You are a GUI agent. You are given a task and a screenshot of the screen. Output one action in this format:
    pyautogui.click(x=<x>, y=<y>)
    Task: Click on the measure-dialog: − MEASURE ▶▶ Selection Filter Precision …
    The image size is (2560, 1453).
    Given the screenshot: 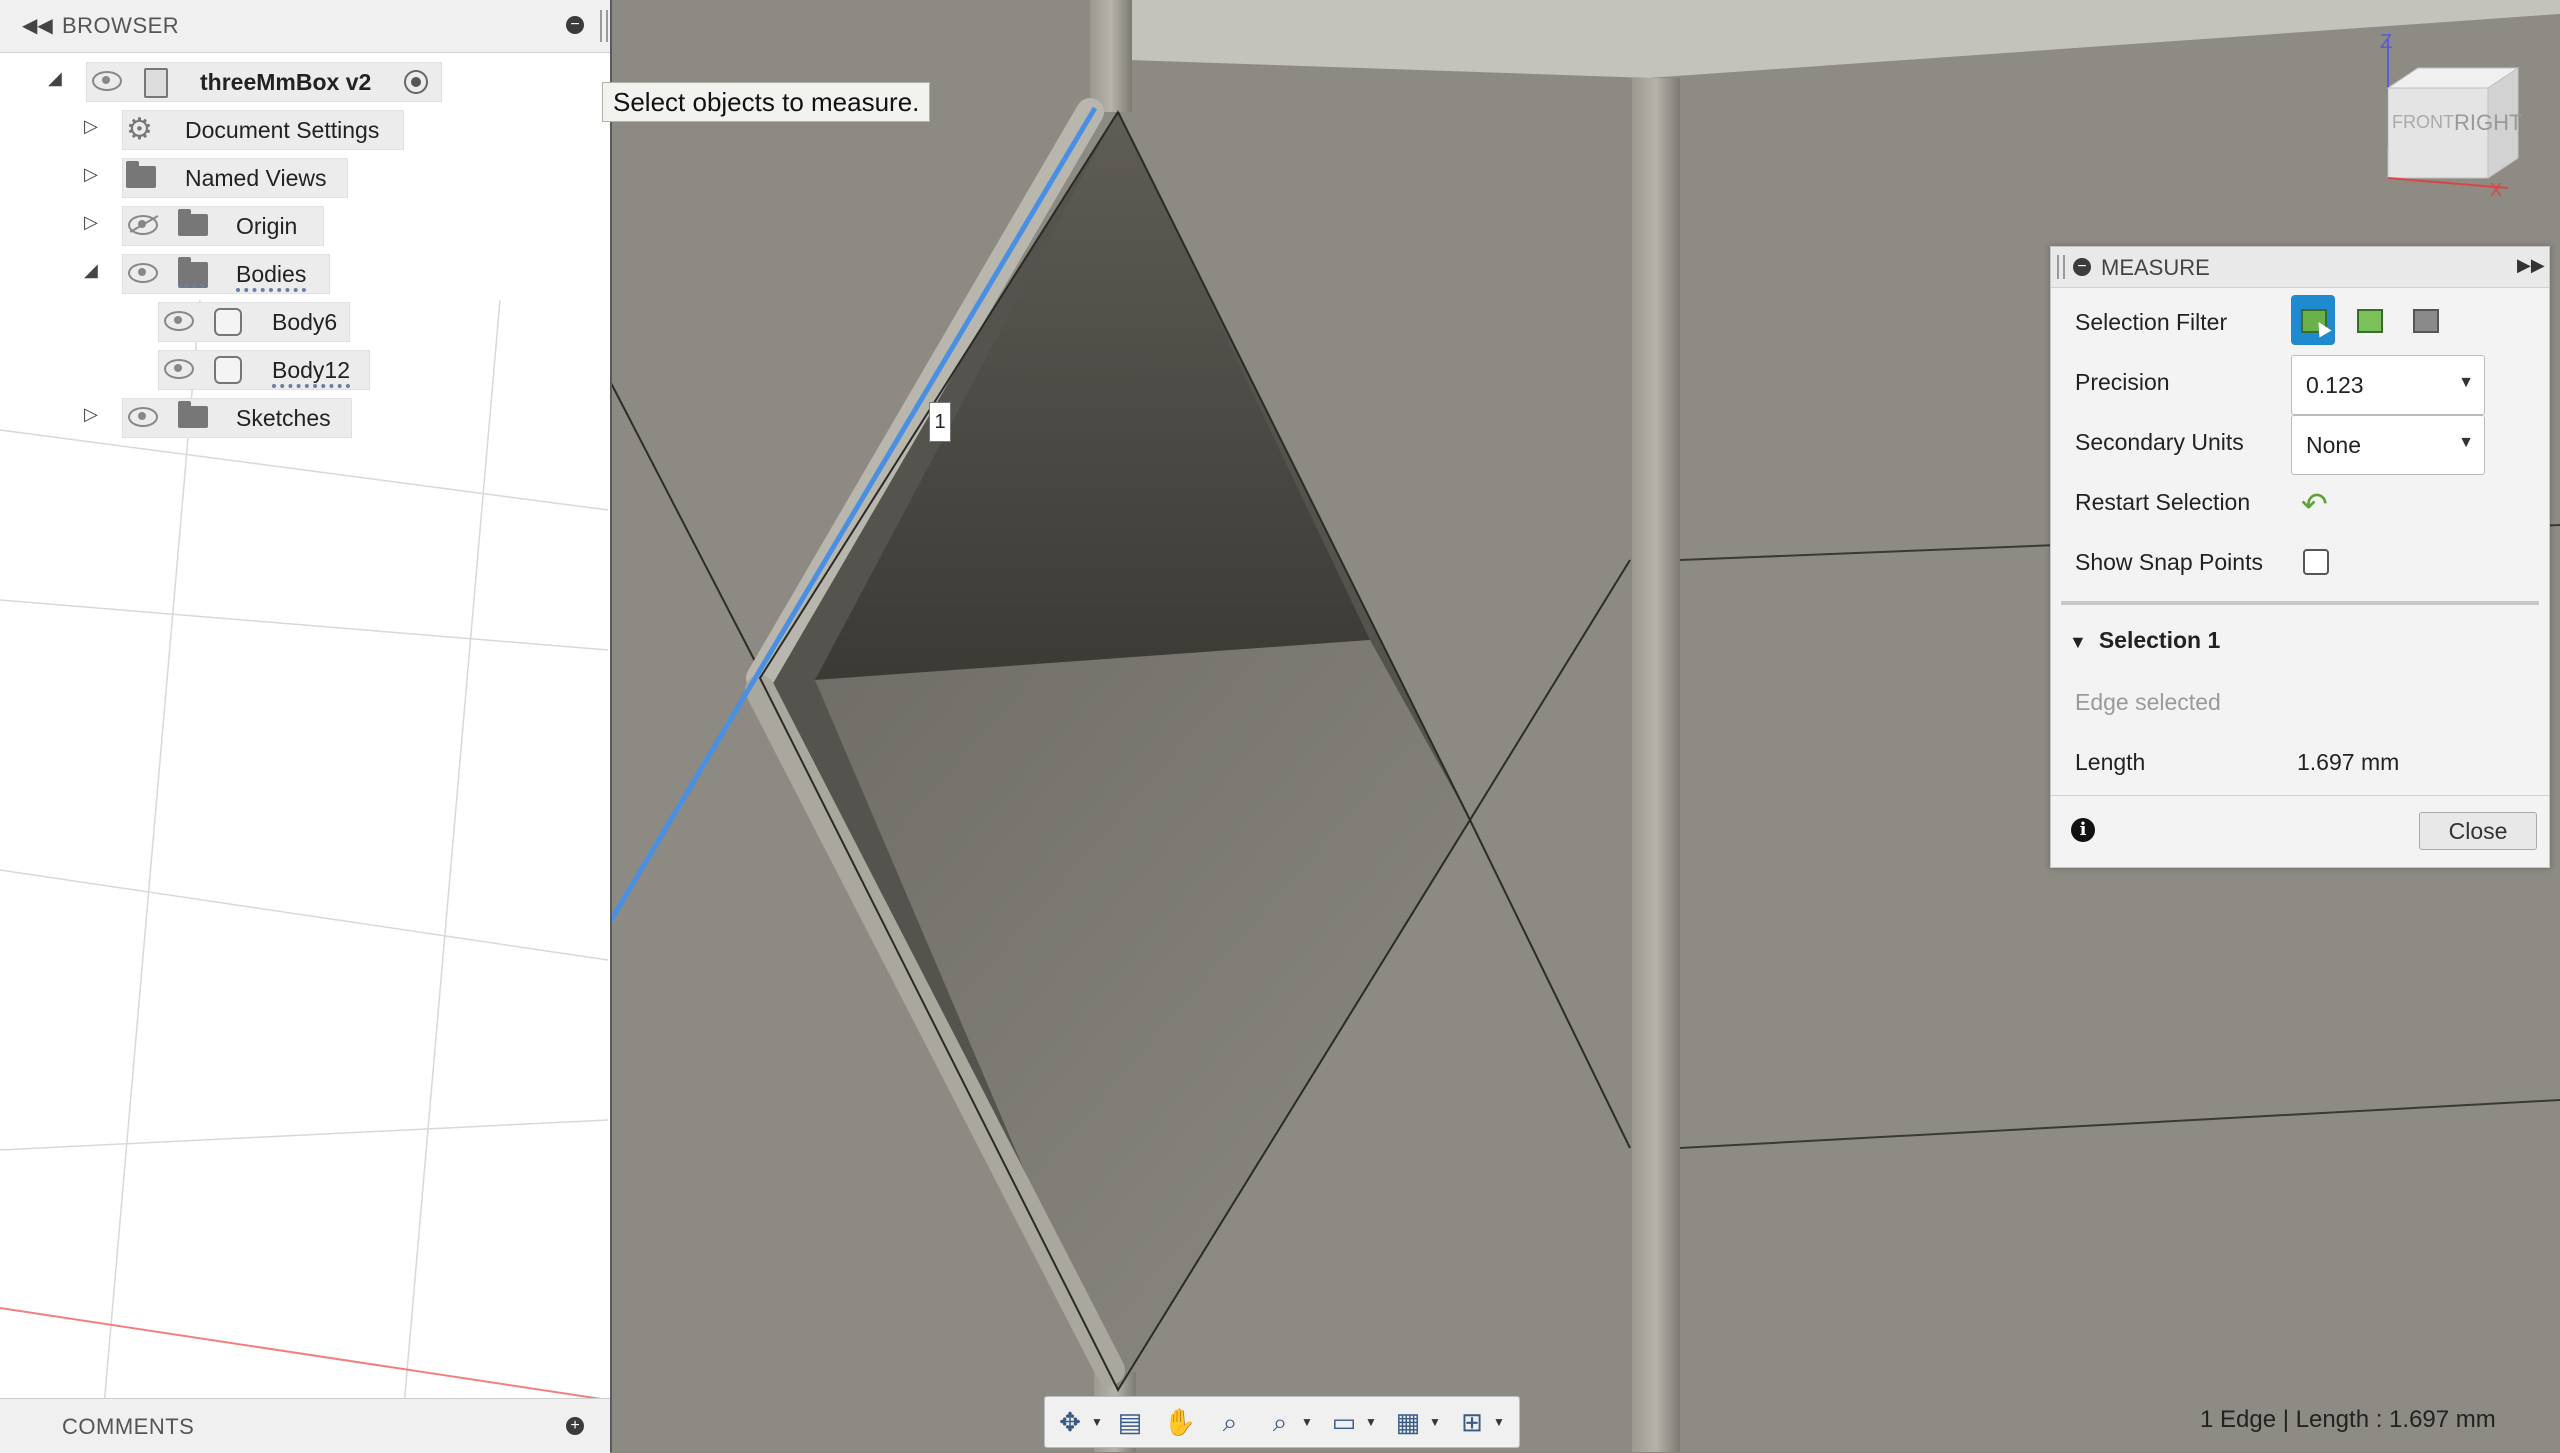 What is the action you would take?
    pyautogui.click(x=2300, y=557)
    